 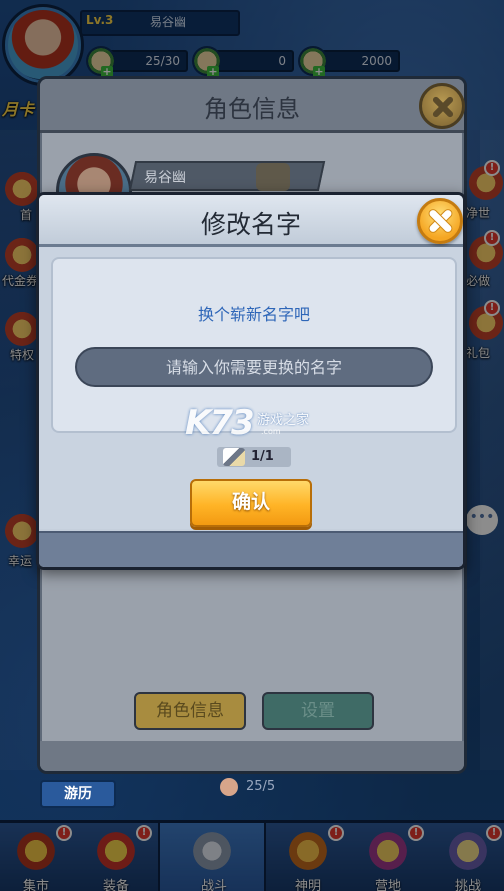 I want to click on watermark-logo: K73 游戏之家 .com, so click(x=255, y=425).